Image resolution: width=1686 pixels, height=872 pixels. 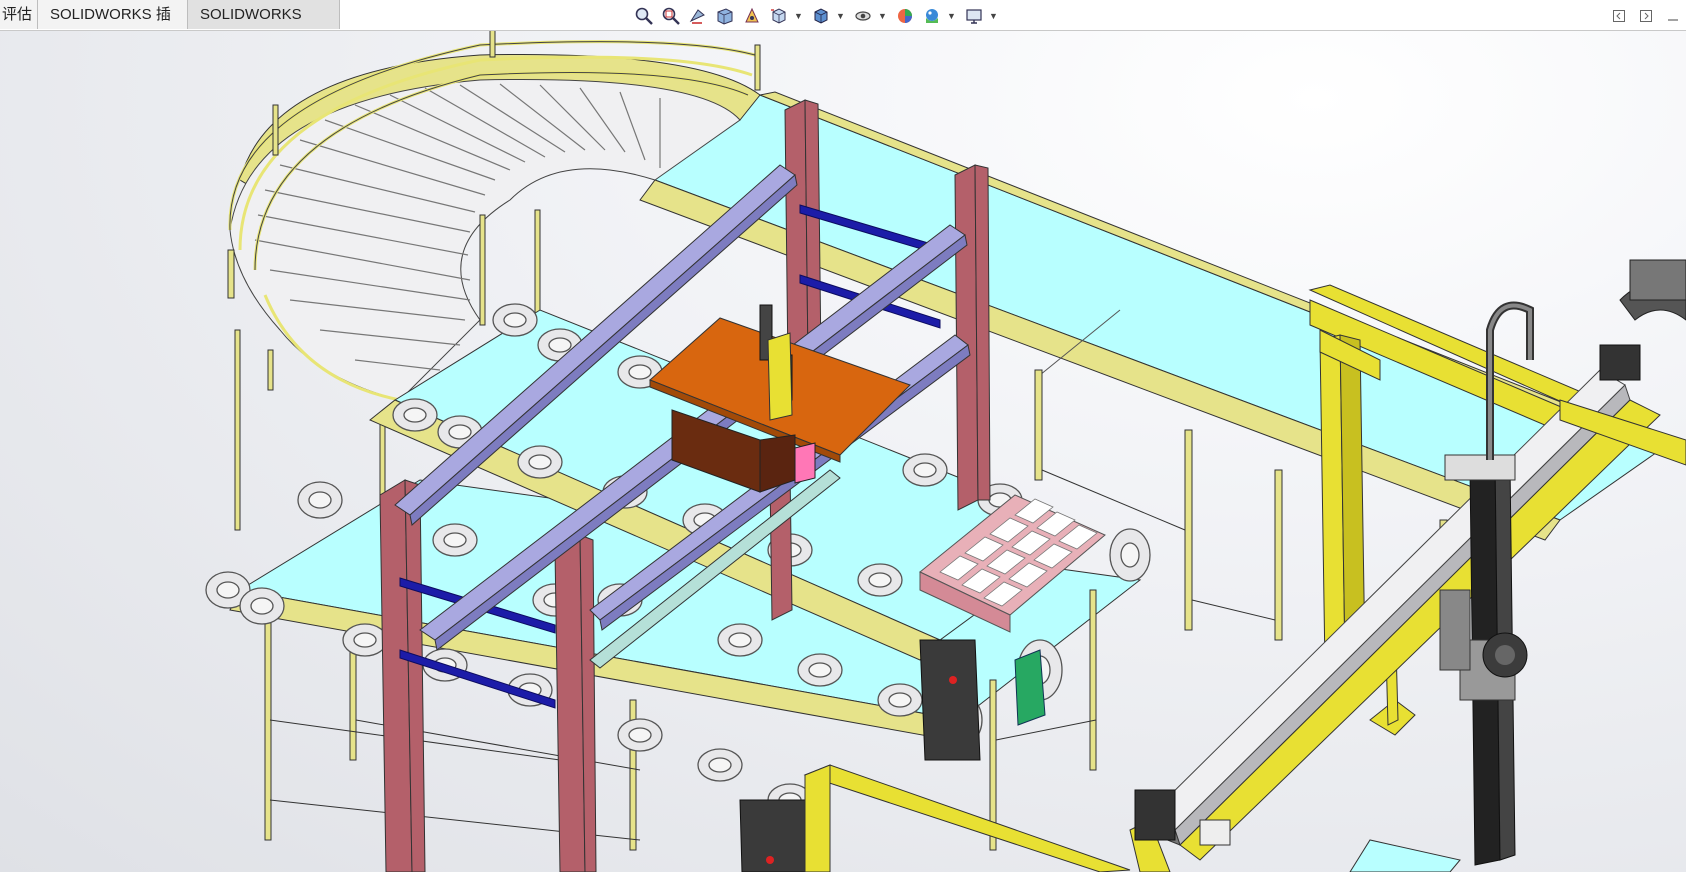 What do you see at coordinates (932, 16) in the screenshot?
I see `apply-scene-icon` at bounding box center [932, 16].